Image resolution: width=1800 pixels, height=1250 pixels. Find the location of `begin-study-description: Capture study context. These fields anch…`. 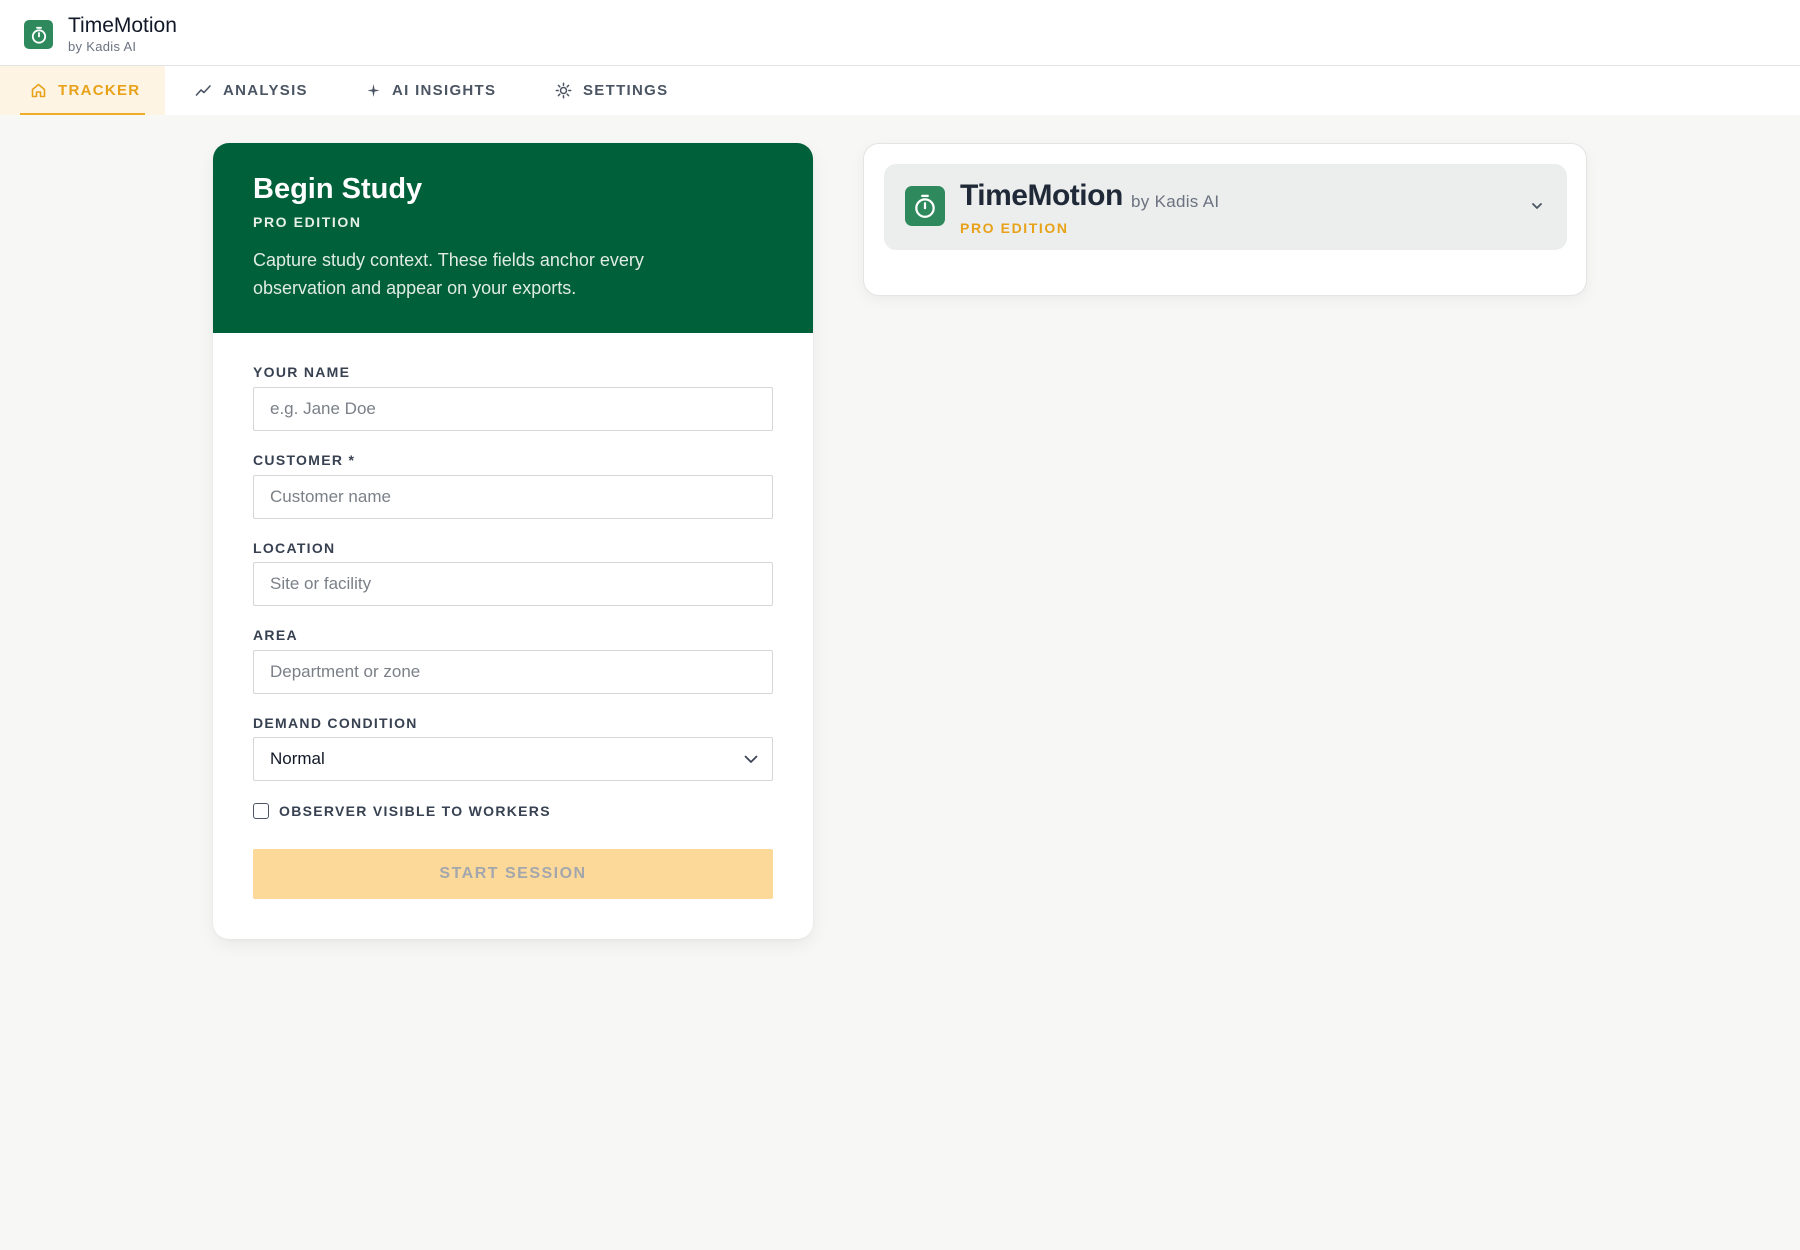

begin-study-description: Capture study context. These fields anch… is located at coordinates (448, 274).